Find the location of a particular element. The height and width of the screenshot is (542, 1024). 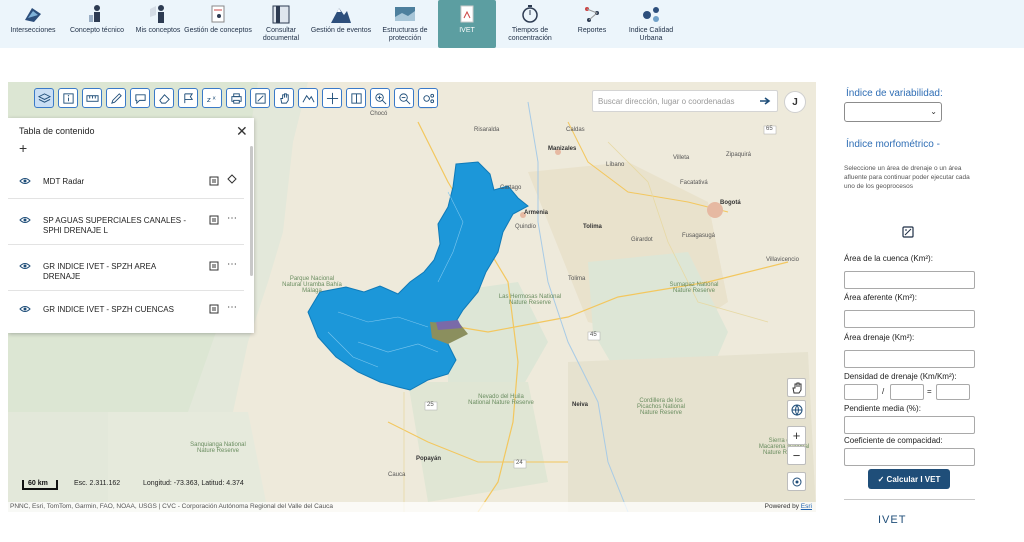

split-view-icon is located at coordinates (356, 98).